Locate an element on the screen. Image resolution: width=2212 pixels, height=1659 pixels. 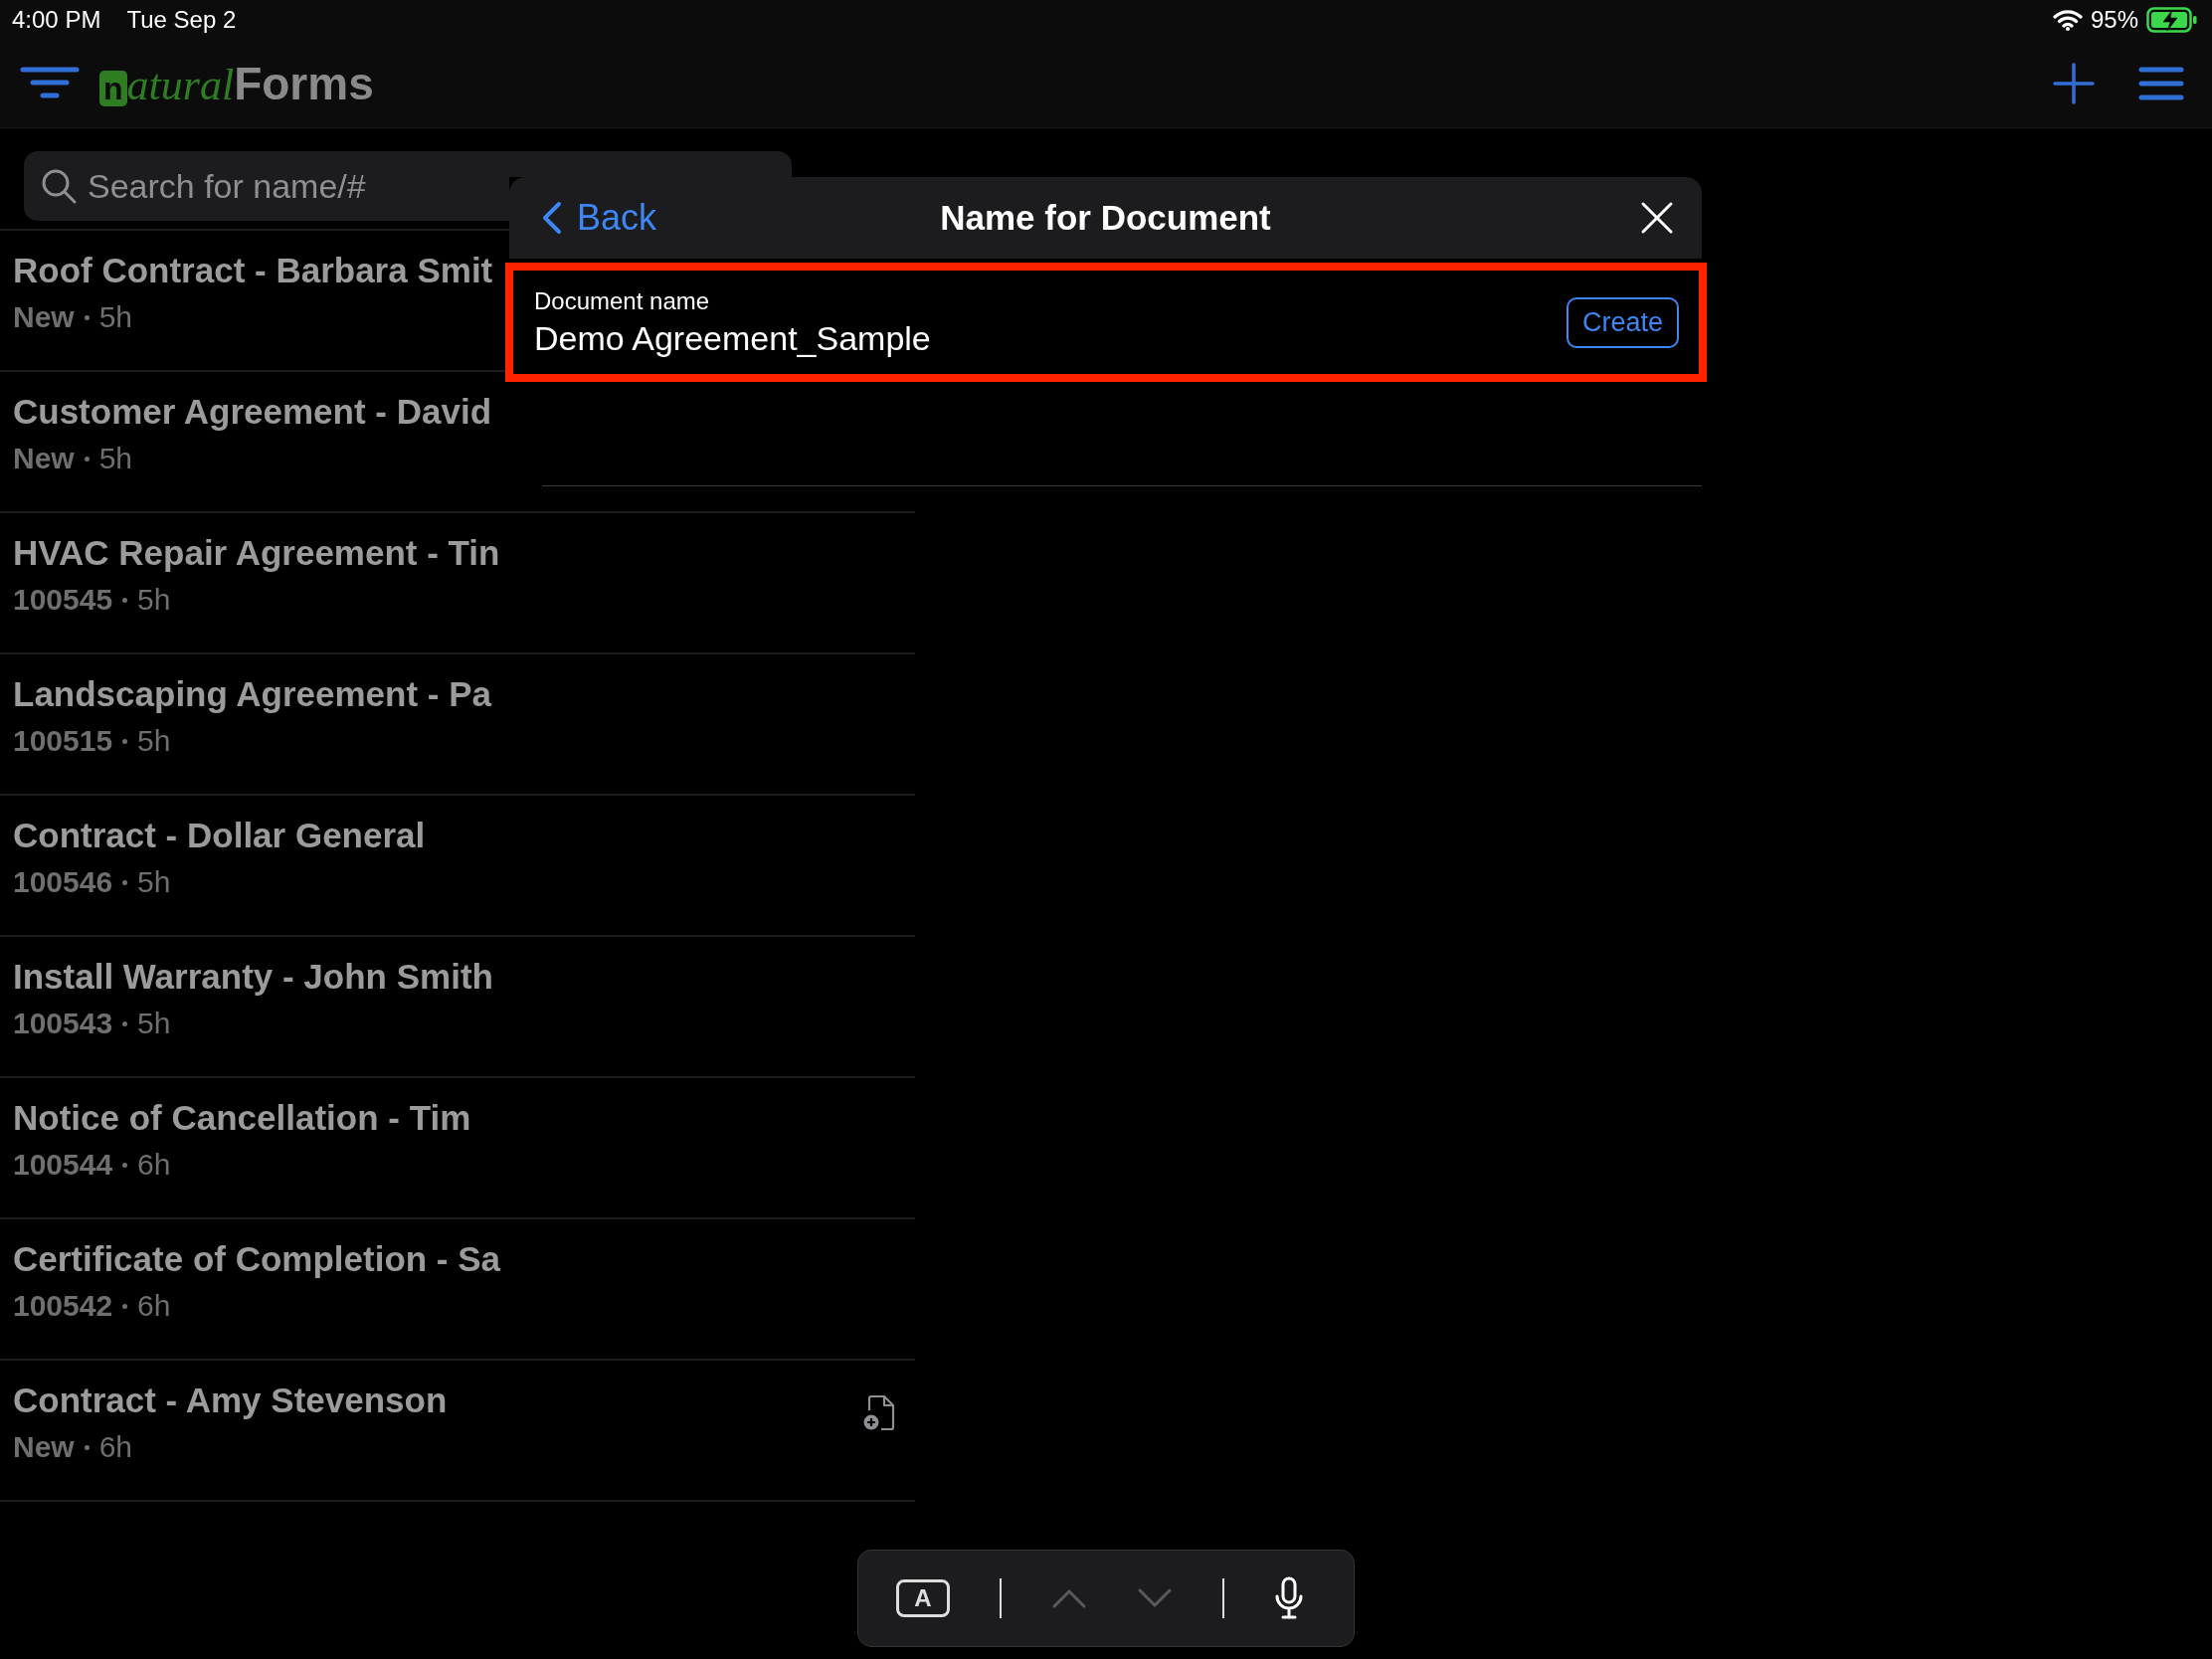
document-row: Install Warranty - John Smith 100543 5h is located at coordinates (457, 1005).